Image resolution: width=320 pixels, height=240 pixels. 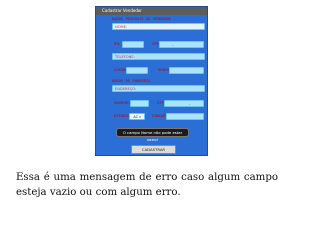 I want to click on rg-label: RG:, so click(x=117, y=44).